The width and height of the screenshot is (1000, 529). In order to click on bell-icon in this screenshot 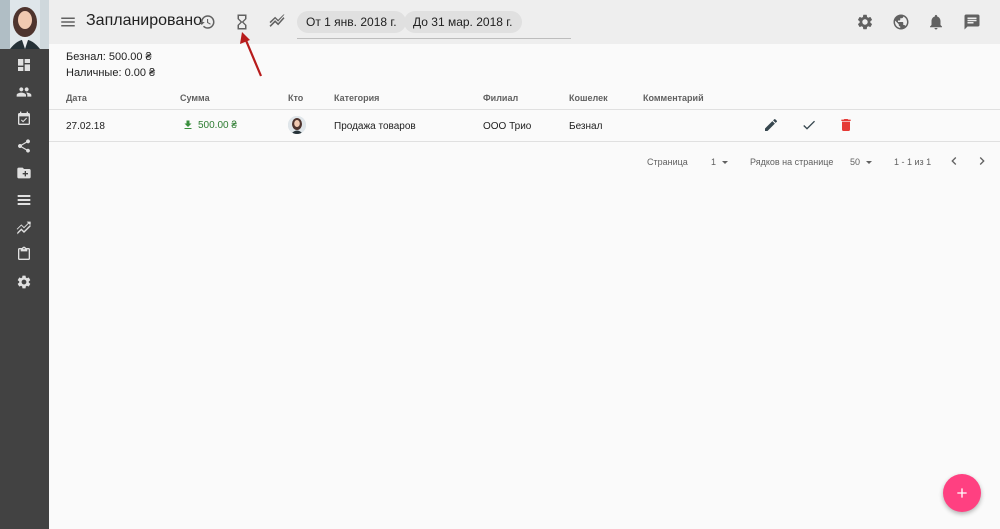, I will do `click(936, 22)`.